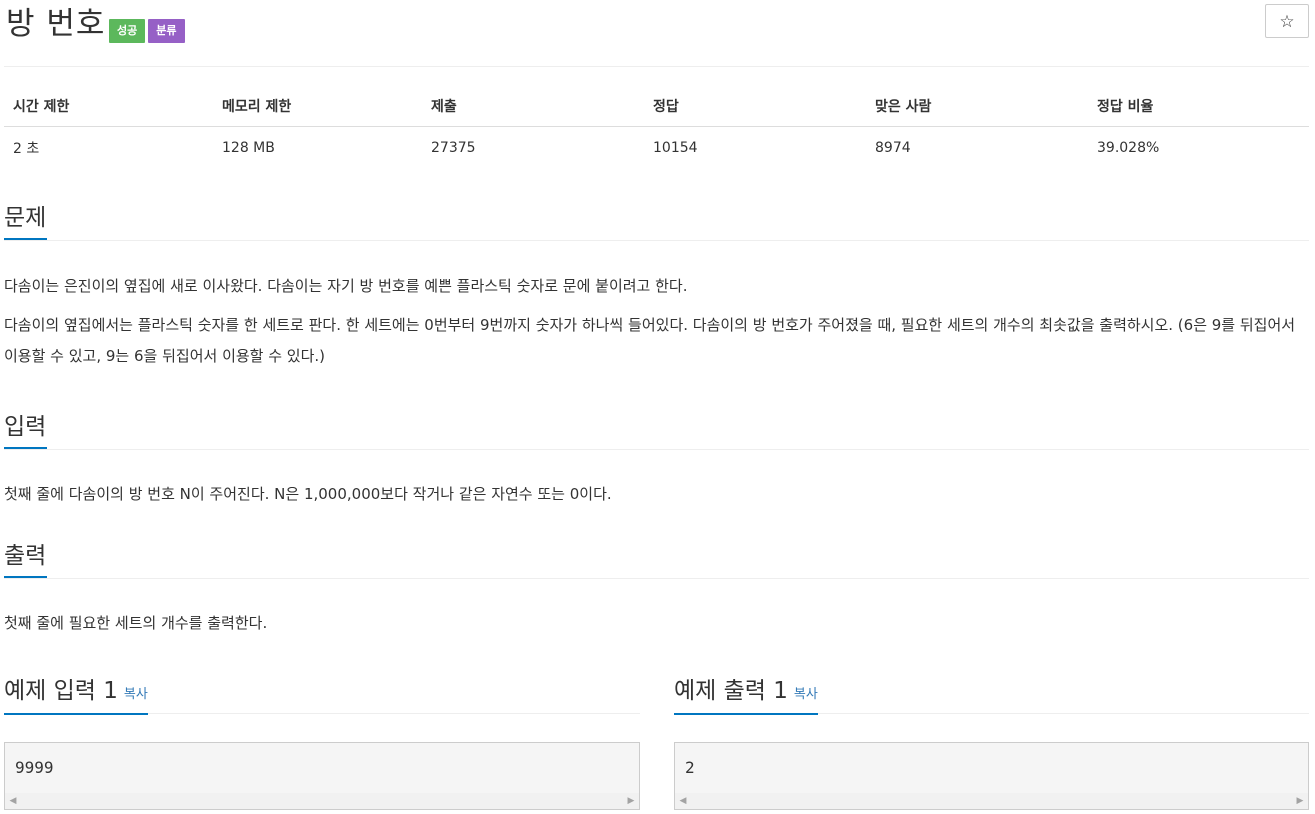  Describe the element at coordinates (991, 693) in the screenshot. I see `sample-output-header: 예제 출력 1 복사` at that location.